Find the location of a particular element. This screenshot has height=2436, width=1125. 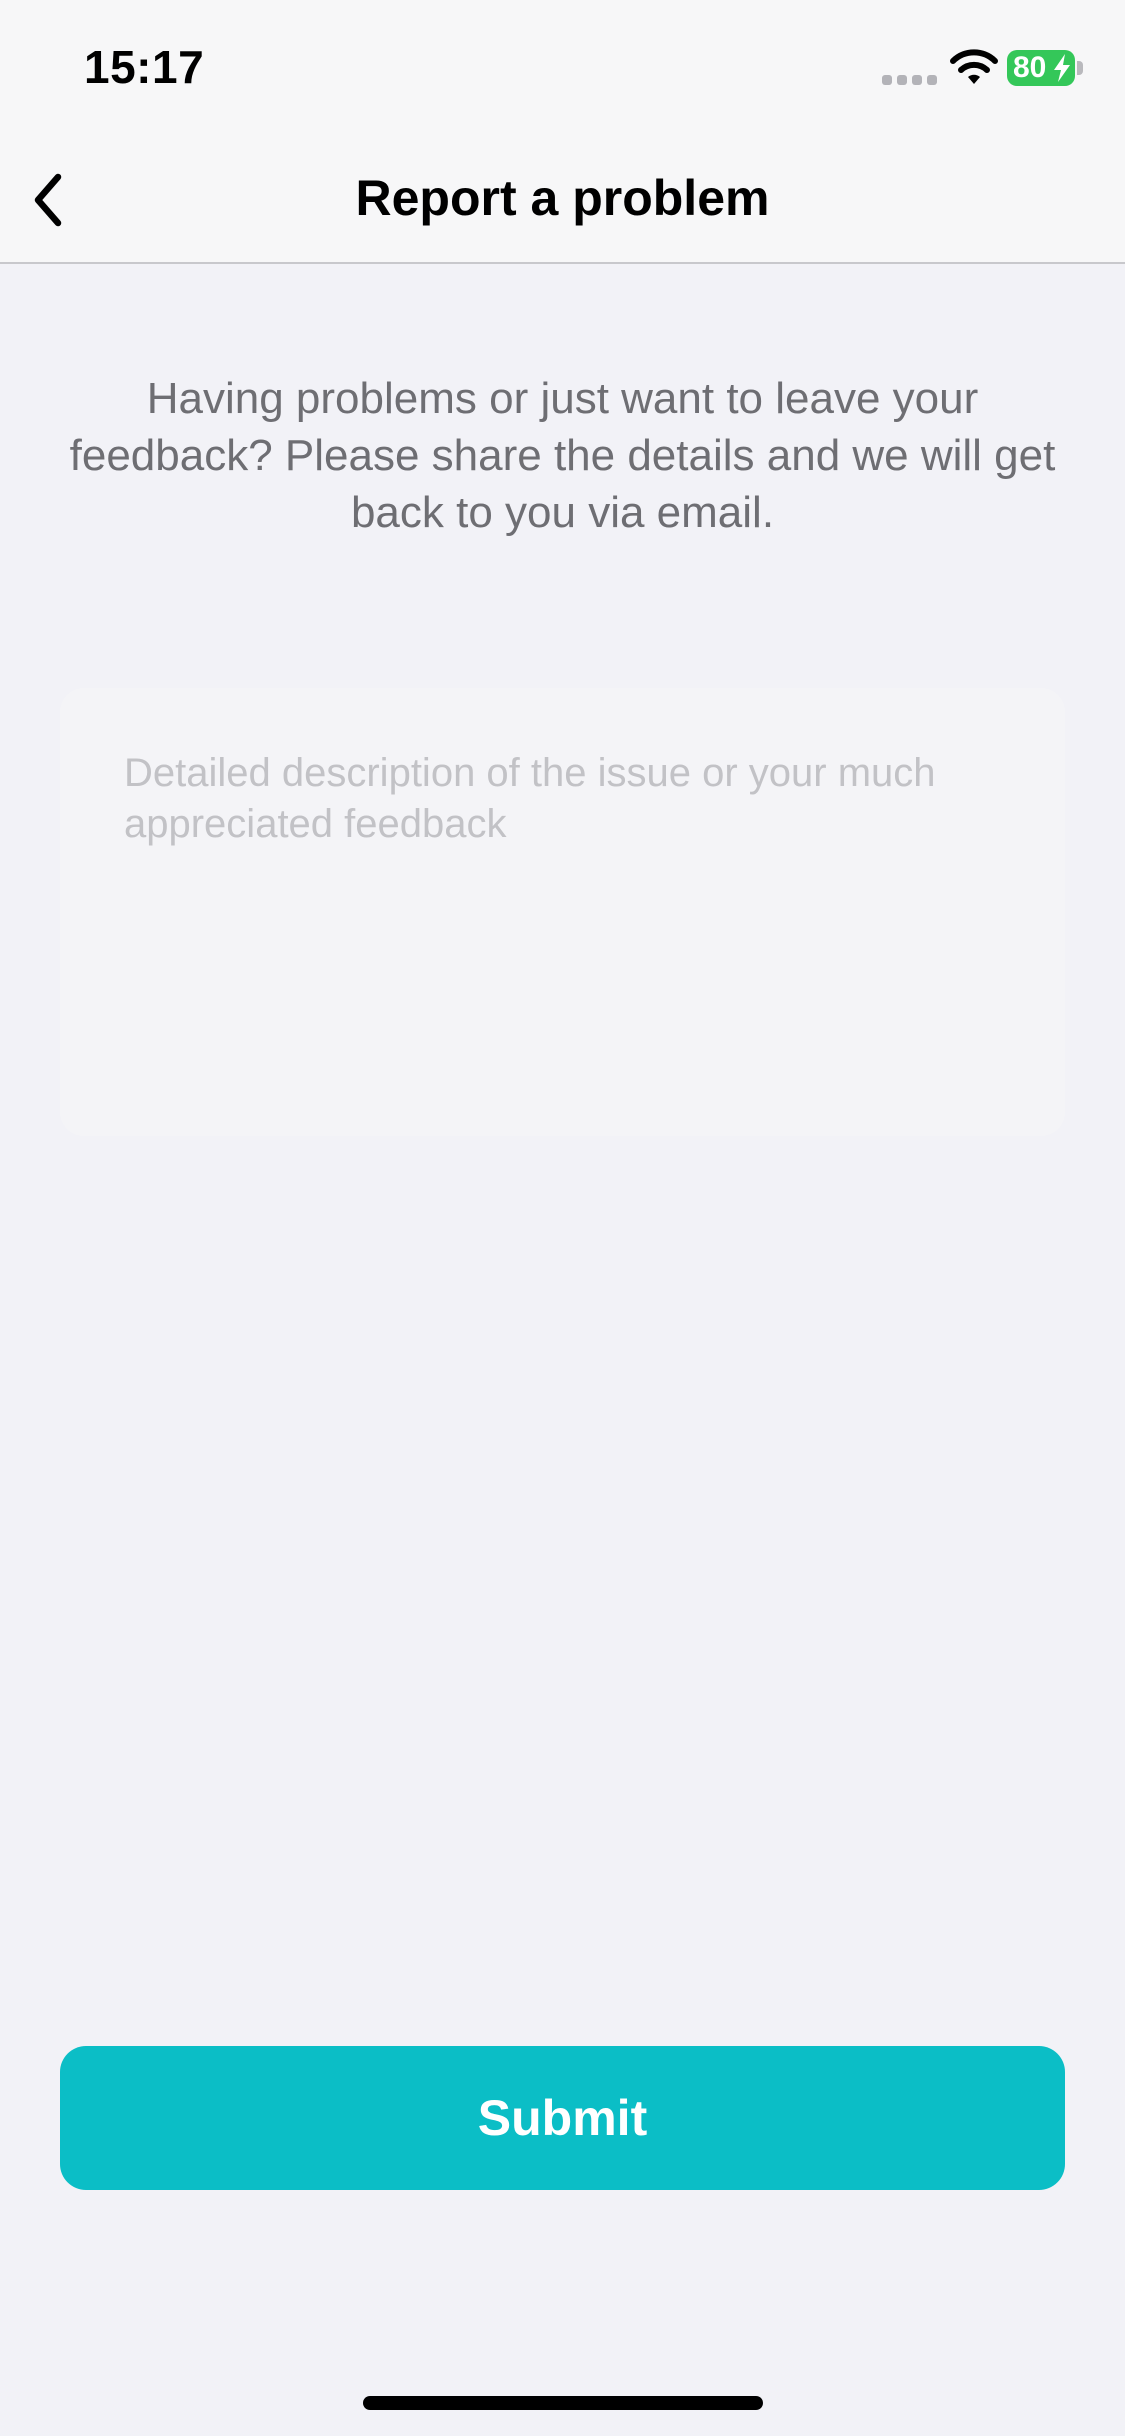

navigation-bar: Report a problem is located at coordinates (562, 199).